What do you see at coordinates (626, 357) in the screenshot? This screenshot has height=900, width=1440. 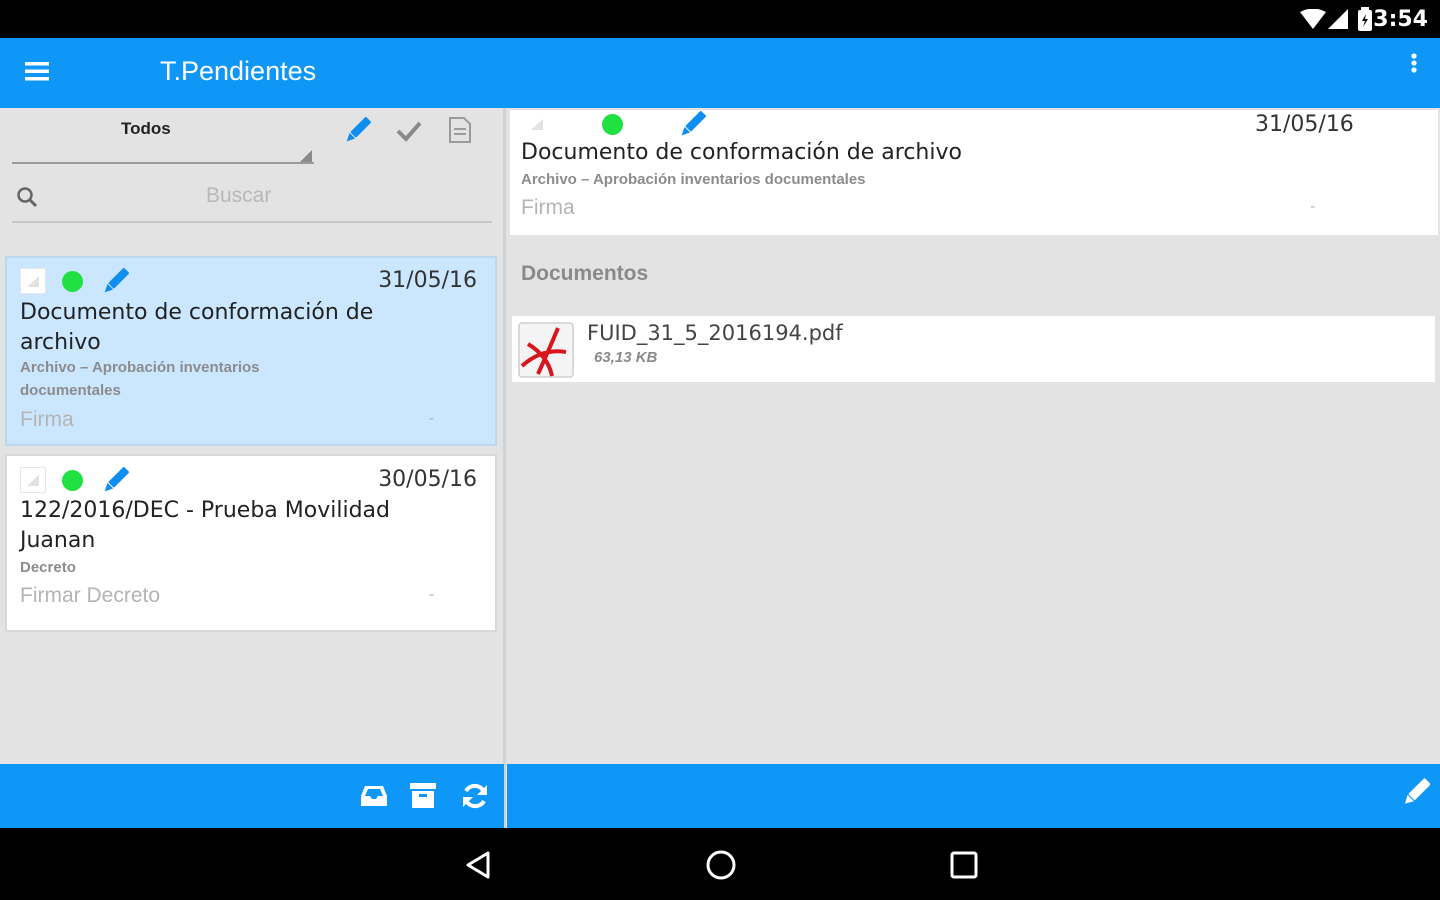 I see `document-size: 63,13 KB` at bounding box center [626, 357].